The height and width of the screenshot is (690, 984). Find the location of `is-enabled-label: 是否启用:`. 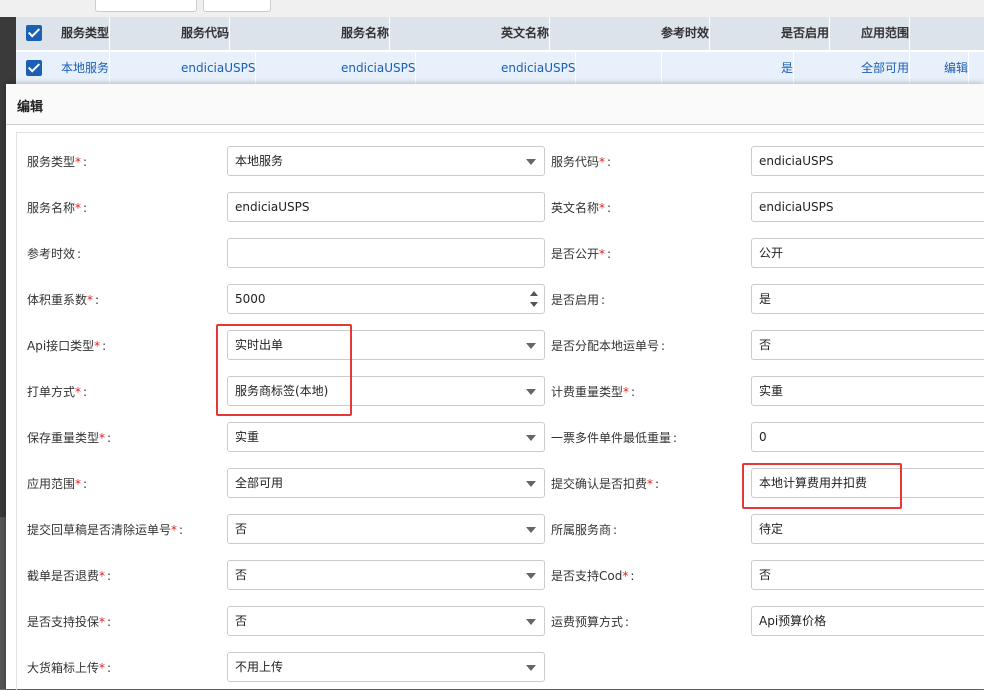

is-enabled-label: 是否启用: is located at coordinates (578, 299).